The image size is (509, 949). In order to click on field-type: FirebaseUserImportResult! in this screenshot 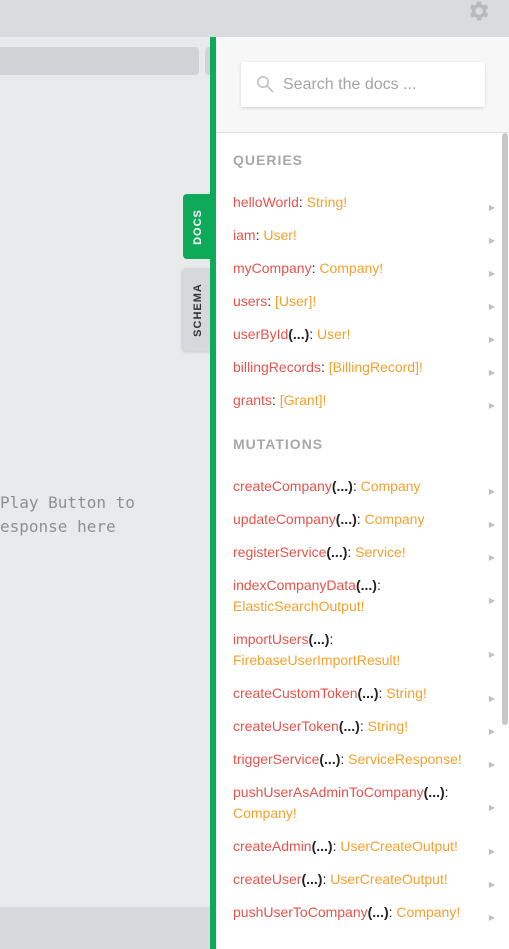, I will do `click(316, 660)`.